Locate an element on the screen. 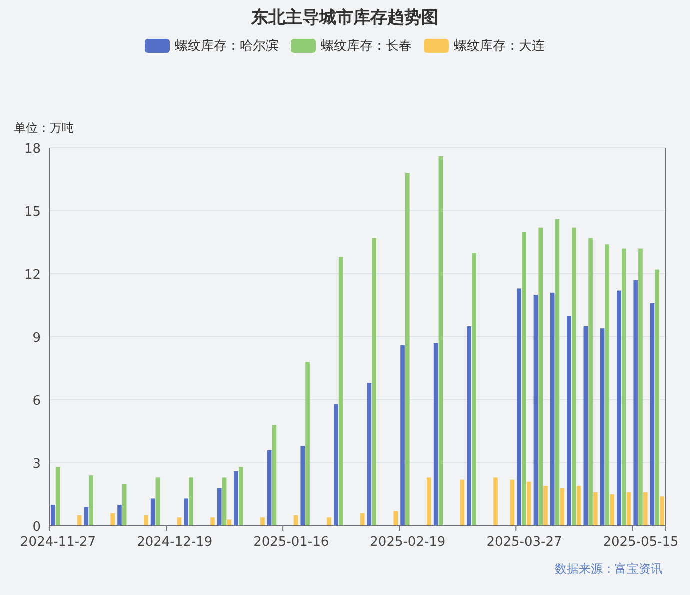  x-tick-label: 2025-05-15 is located at coordinates (641, 542).